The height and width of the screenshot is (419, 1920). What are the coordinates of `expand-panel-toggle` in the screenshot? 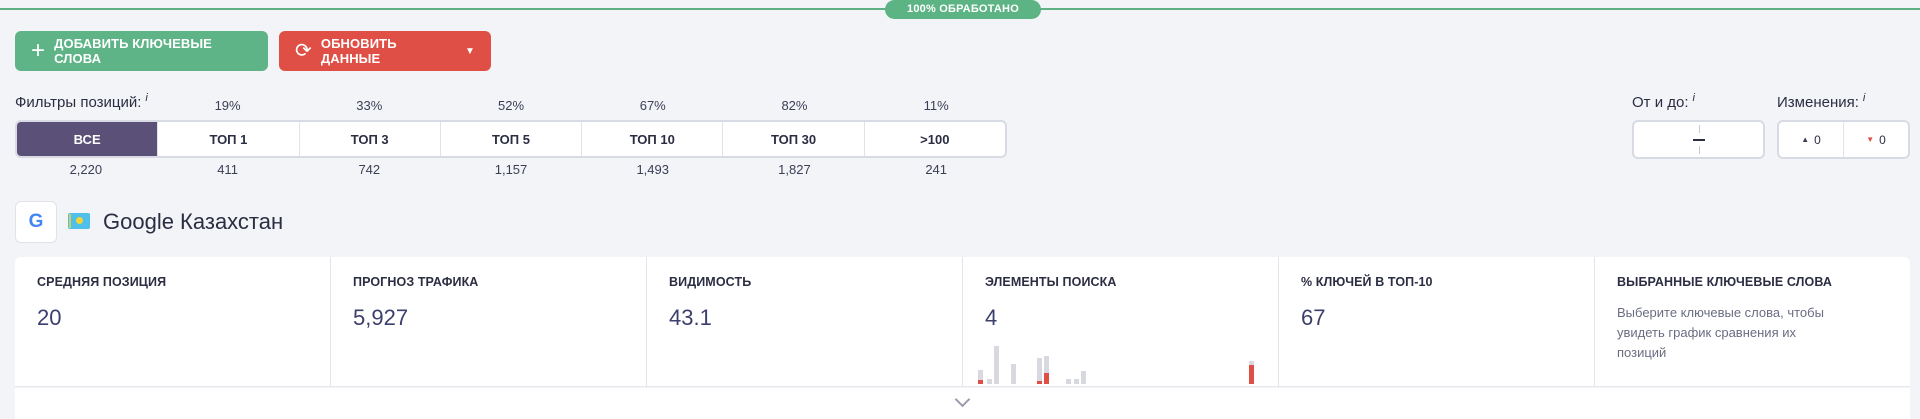 It's located at (962, 403).